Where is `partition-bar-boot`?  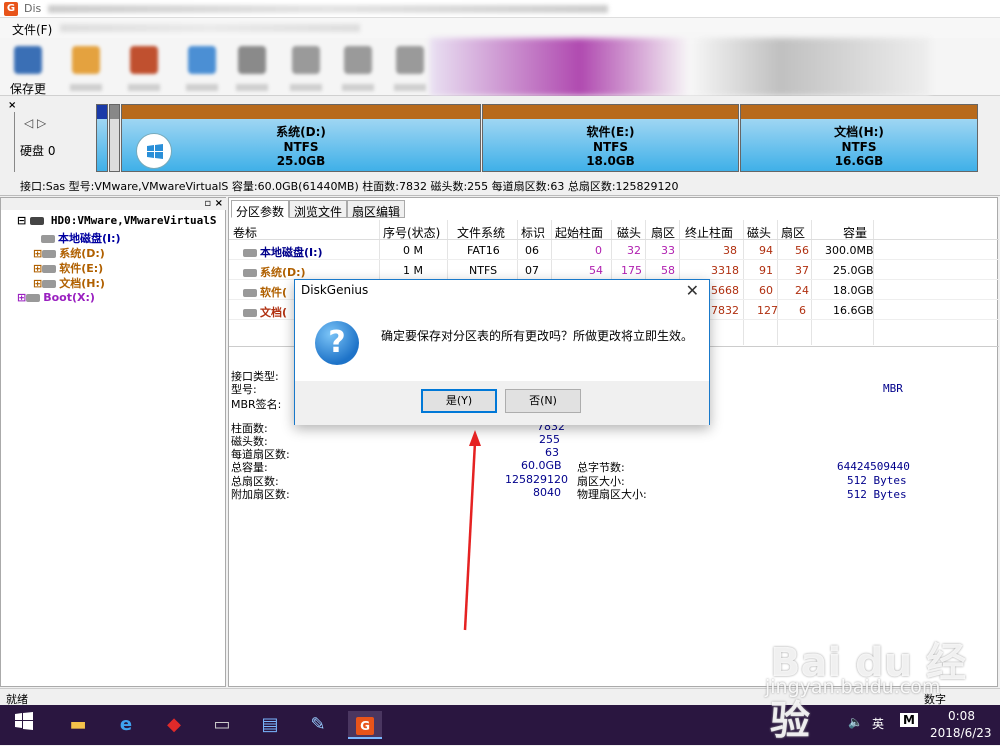 partition-bar-boot is located at coordinates (114, 138).